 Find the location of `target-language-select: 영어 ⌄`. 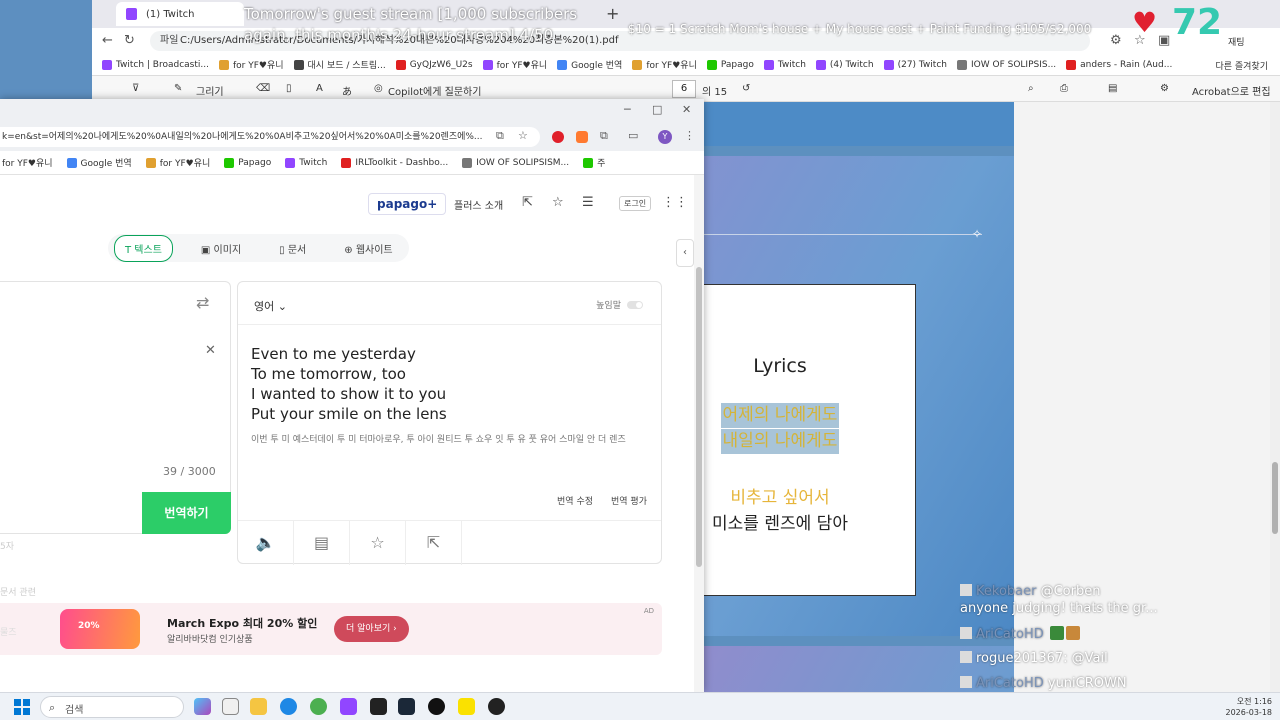

target-language-select: 영어 ⌄ is located at coordinates (270, 306).